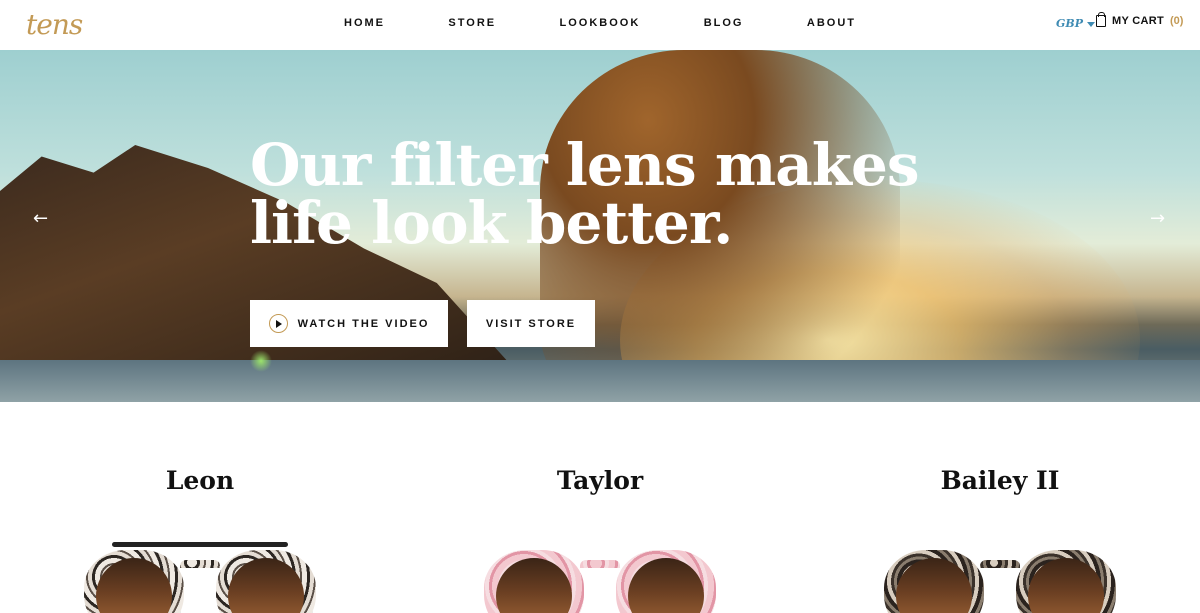 The width and height of the screenshot is (1200, 613). What do you see at coordinates (200, 507) in the screenshot?
I see `product-card-leon: Leon` at bounding box center [200, 507].